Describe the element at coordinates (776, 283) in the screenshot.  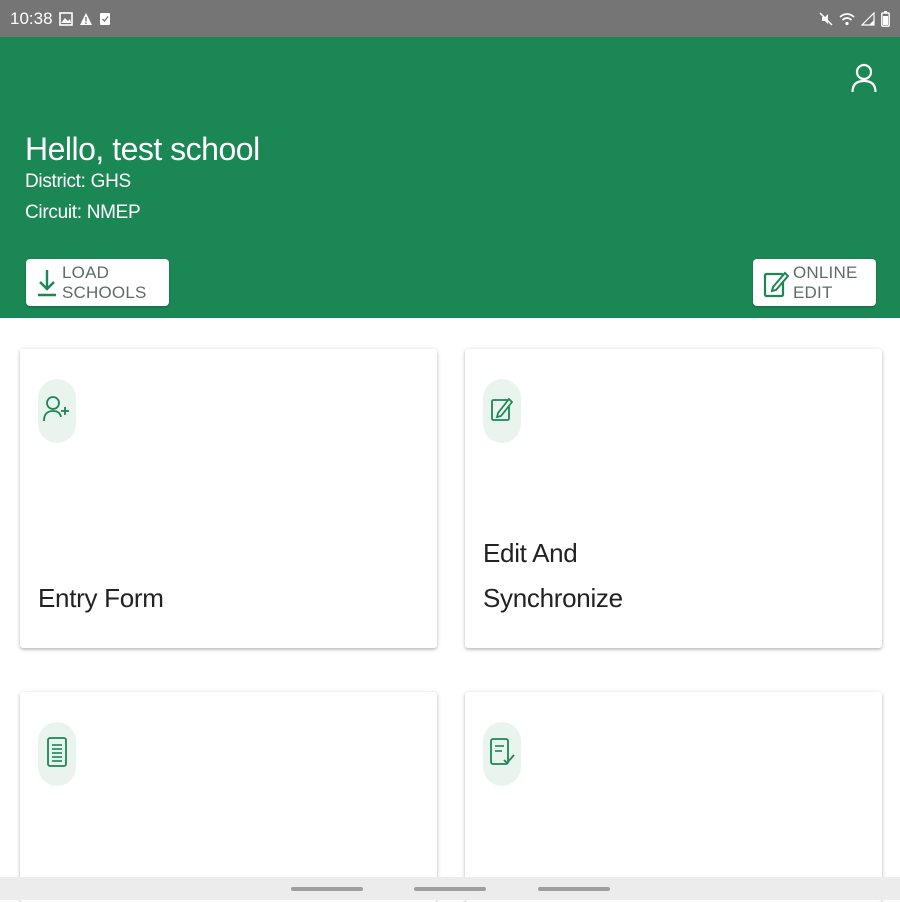
I see `edit-icon` at that location.